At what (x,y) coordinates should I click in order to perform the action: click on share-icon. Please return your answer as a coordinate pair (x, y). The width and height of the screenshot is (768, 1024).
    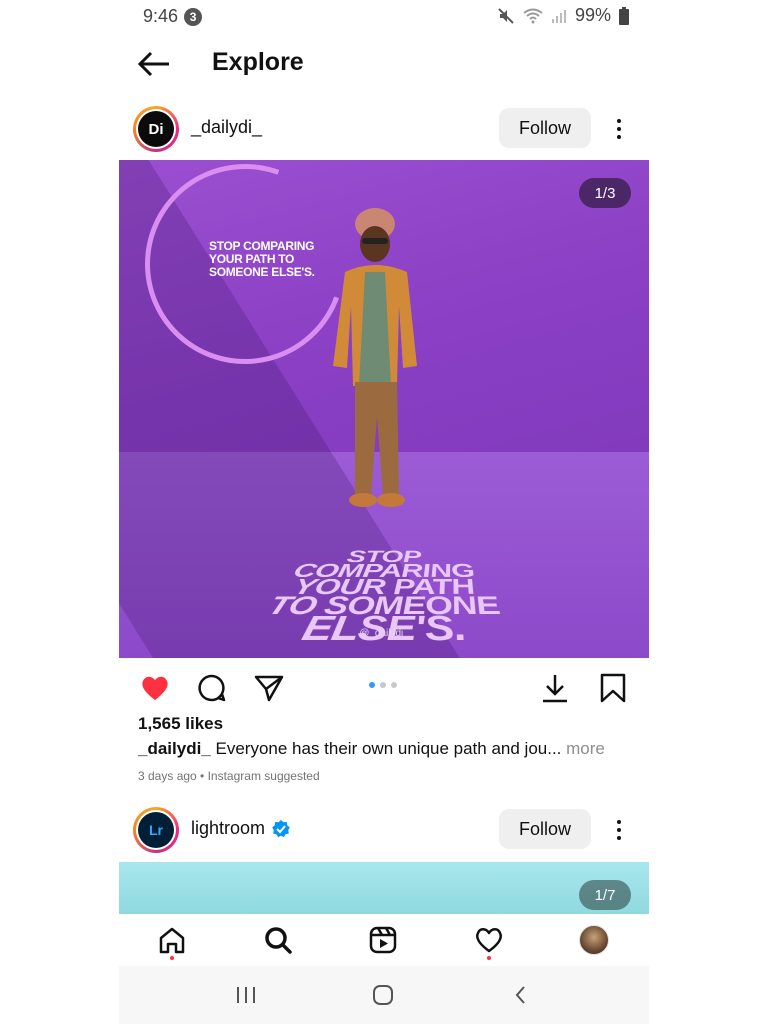
    Looking at the image, I should click on (269, 688).